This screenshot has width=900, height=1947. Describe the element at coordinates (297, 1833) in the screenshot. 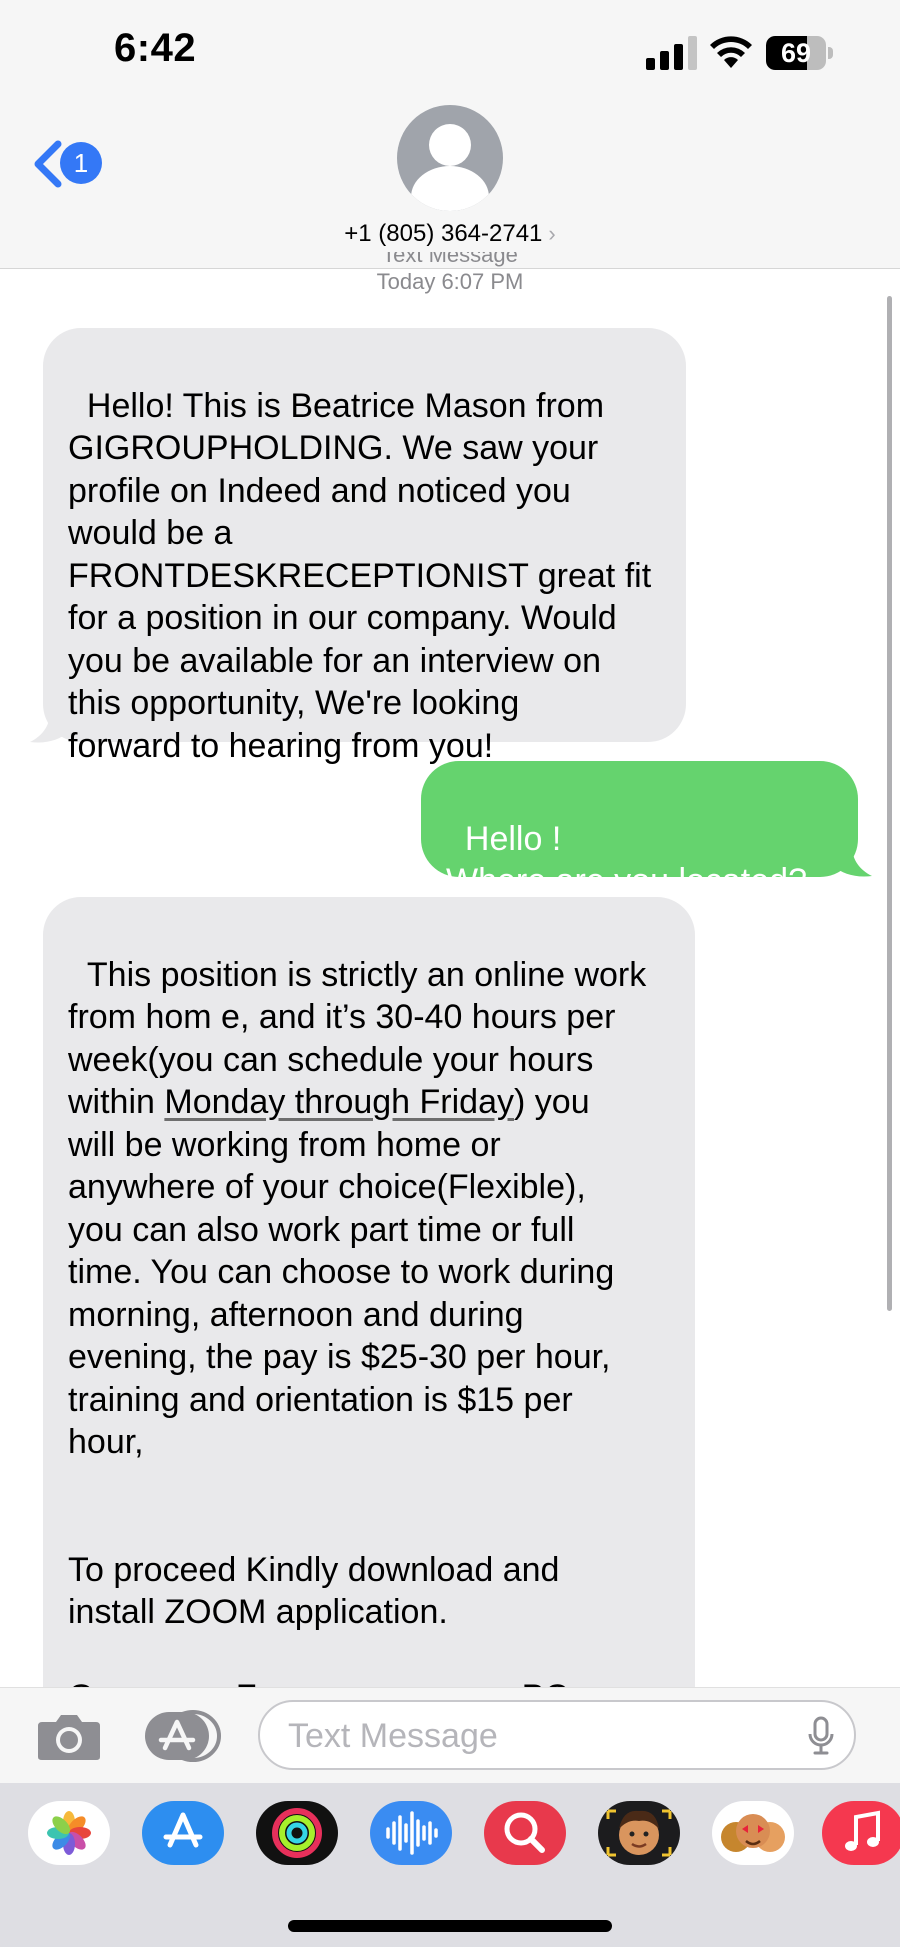

I see `fitness-icon` at that location.